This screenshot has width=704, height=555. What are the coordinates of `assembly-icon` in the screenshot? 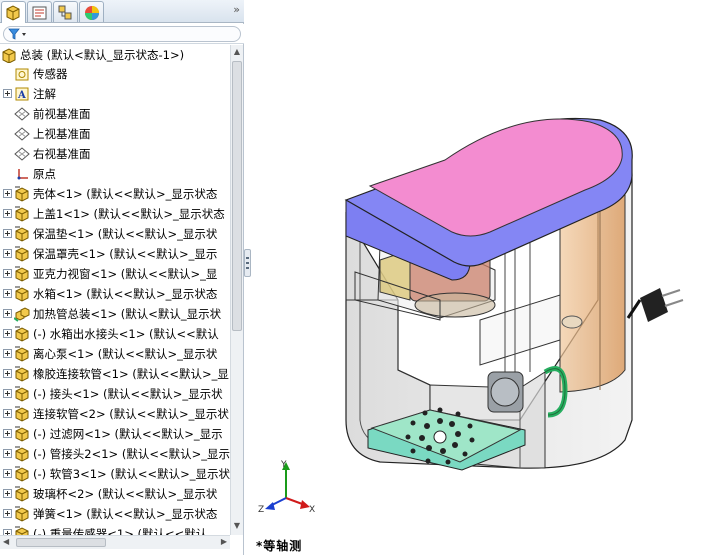 It's located at (22, 314).